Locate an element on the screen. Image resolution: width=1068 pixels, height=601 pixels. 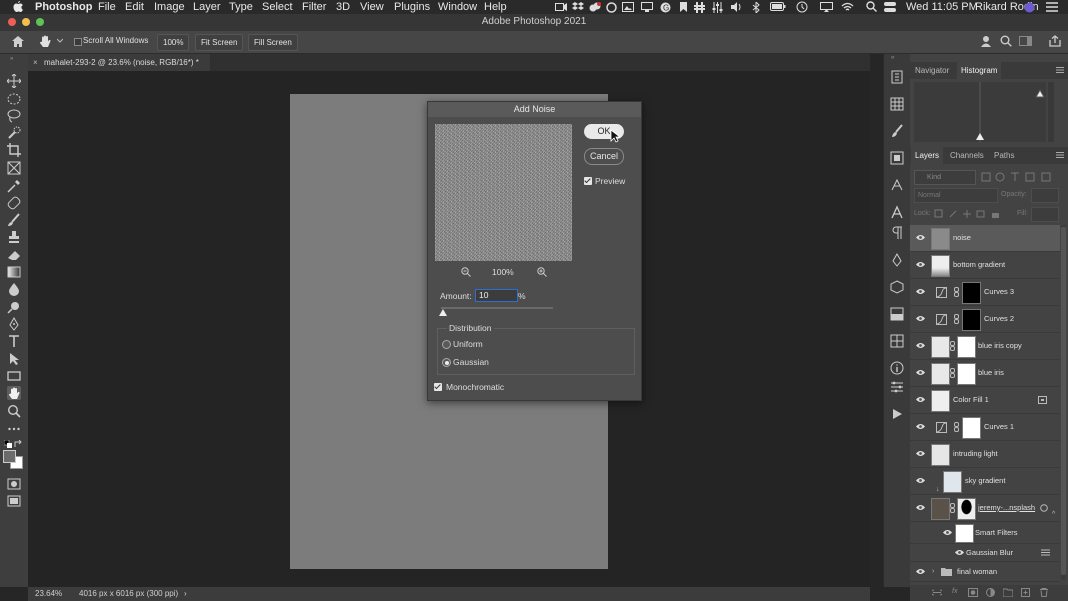
pen-tool-icon is located at coordinates (14, 324).